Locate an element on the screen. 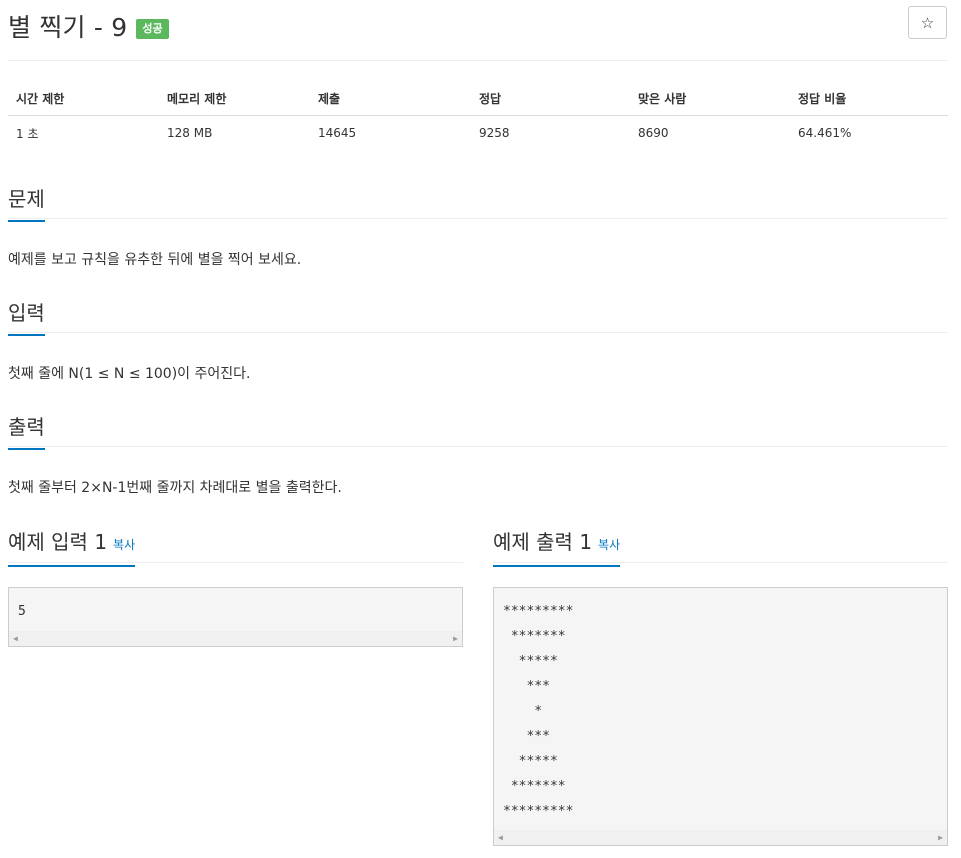 This screenshot has width=961, height=858. output-section-heading: 출력 is located at coordinates (26, 430).